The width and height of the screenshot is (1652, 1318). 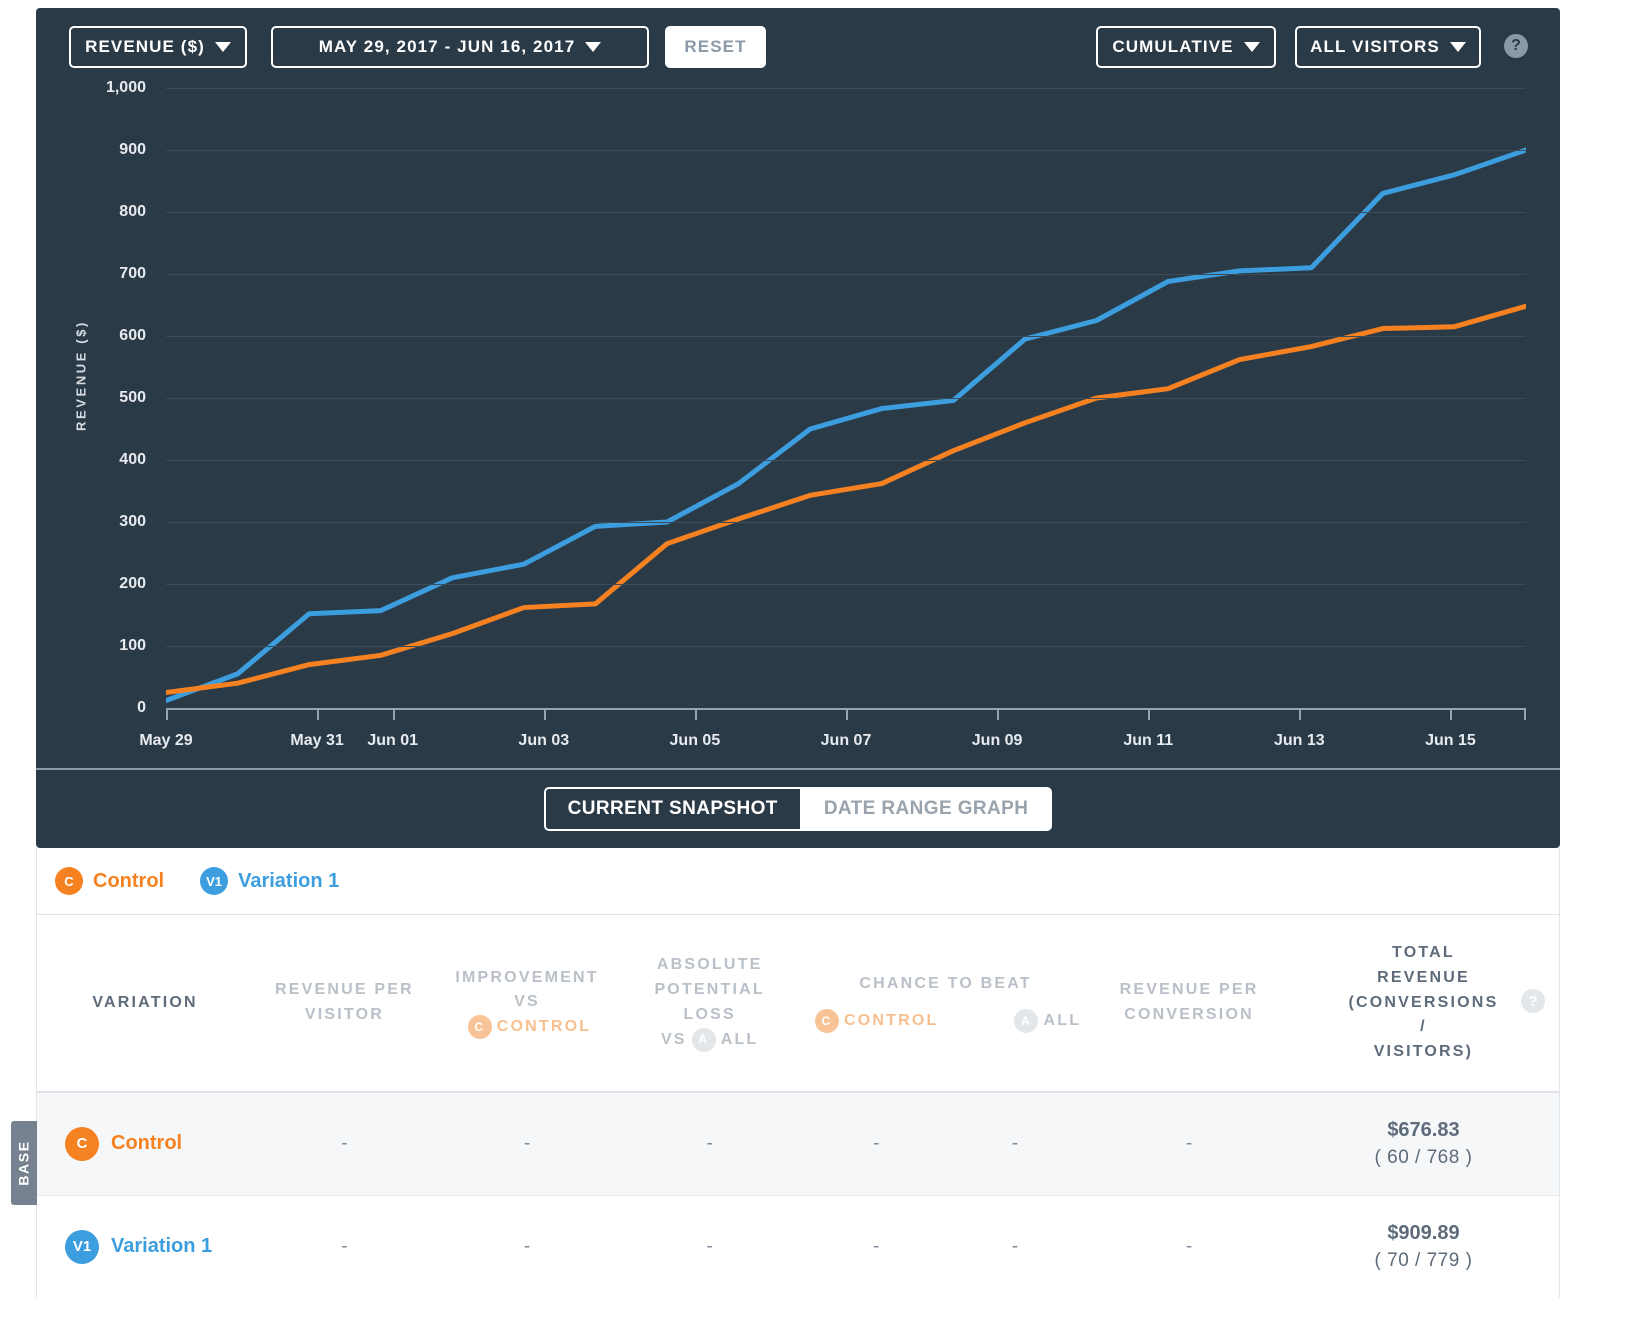 What do you see at coordinates (344, 1247) in the screenshot?
I see `cell-revenue-per-visitor: -` at bounding box center [344, 1247].